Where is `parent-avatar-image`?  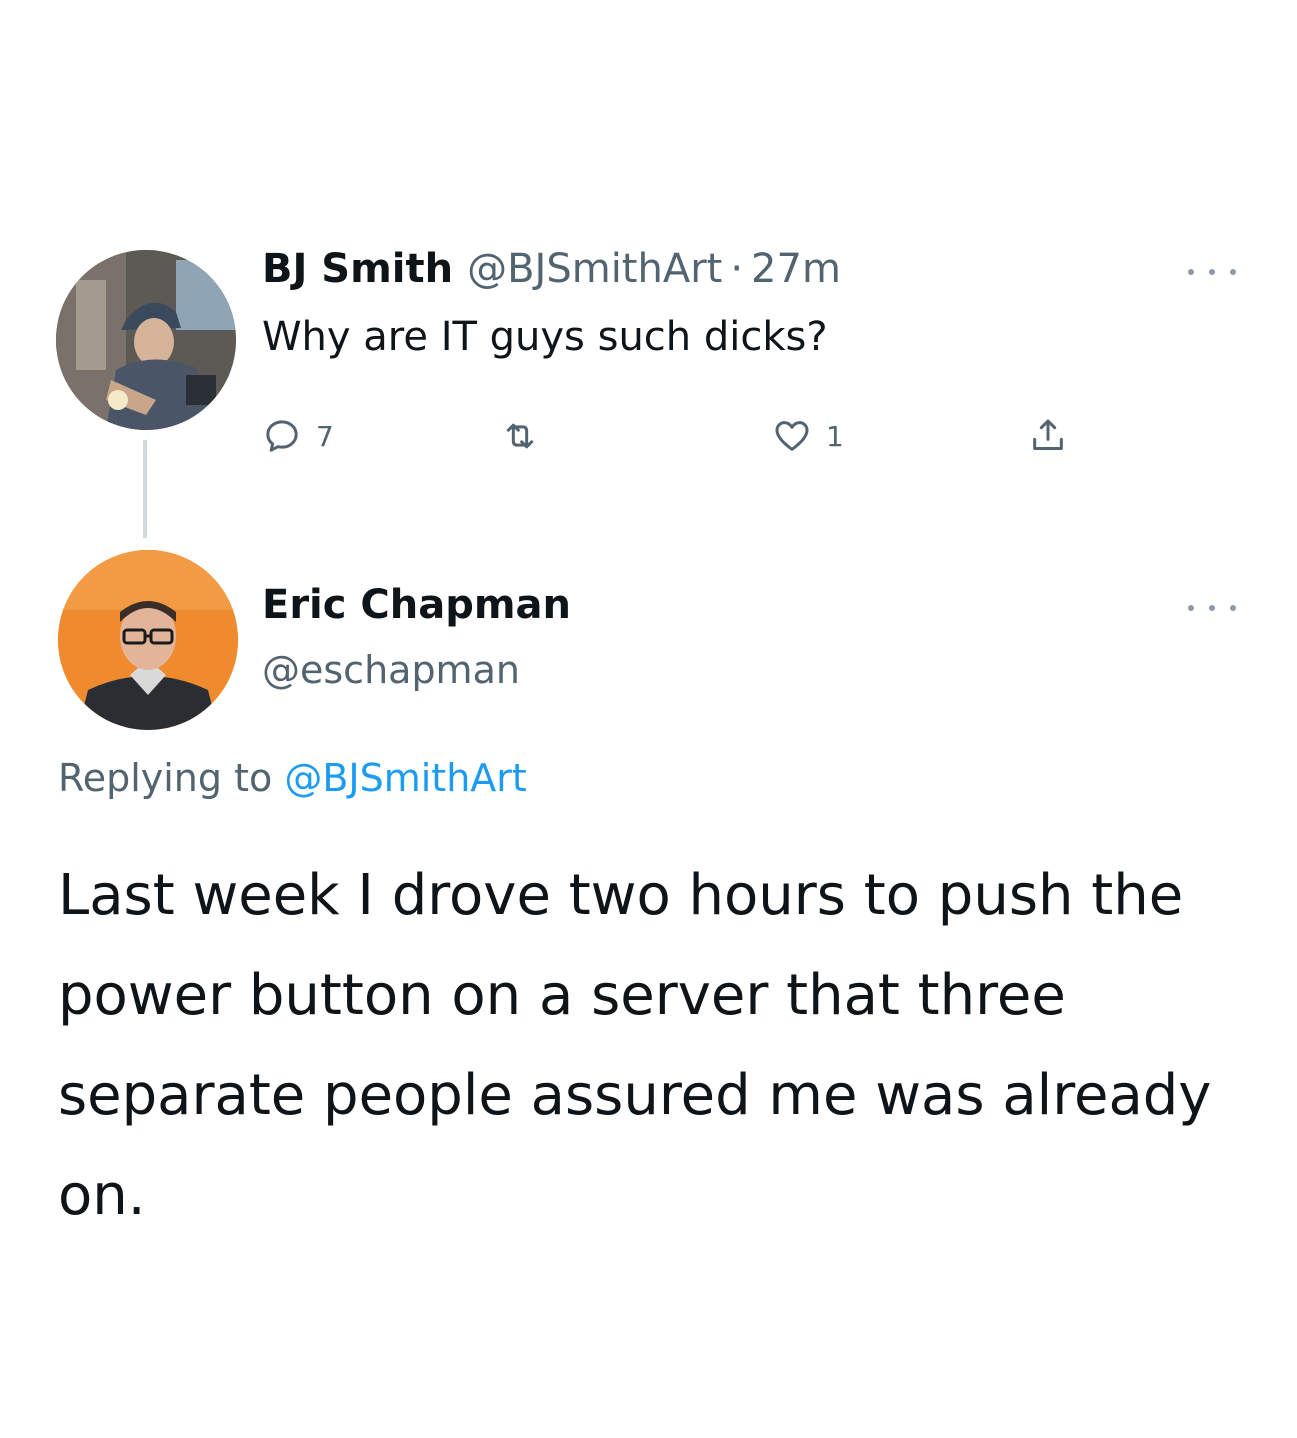 parent-avatar-image is located at coordinates (146, 340).